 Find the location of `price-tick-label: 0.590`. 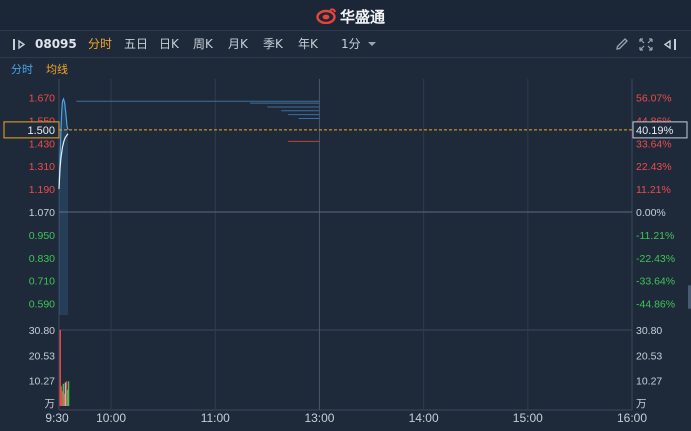

price-tick-label: 0.590 is located at coordinates (42, 305).